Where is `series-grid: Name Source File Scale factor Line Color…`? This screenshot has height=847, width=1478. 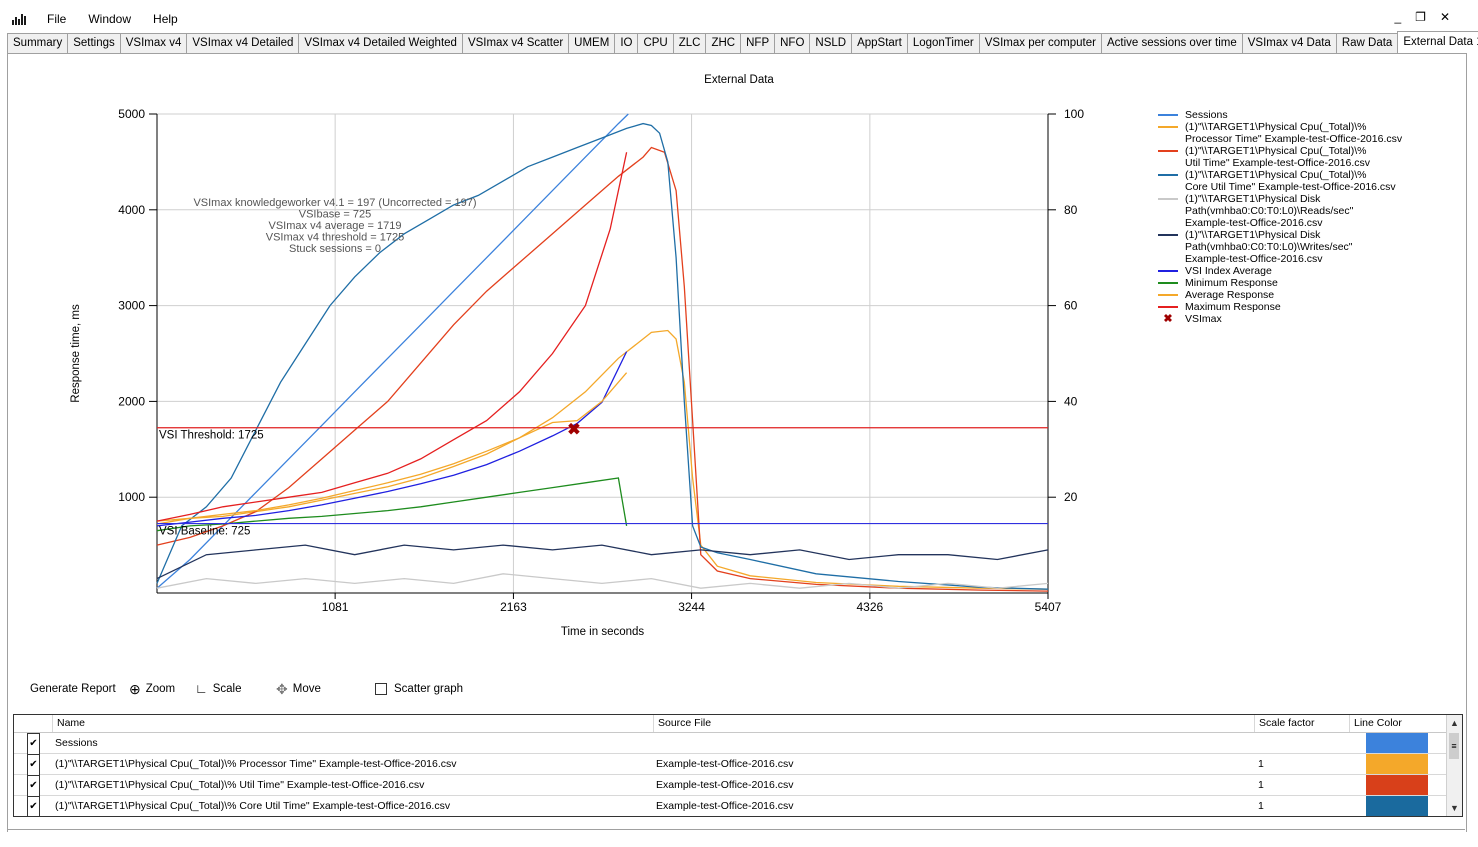
series-grid: Name Source File Scale factor Line Color… is located at coordinates (738, 765).